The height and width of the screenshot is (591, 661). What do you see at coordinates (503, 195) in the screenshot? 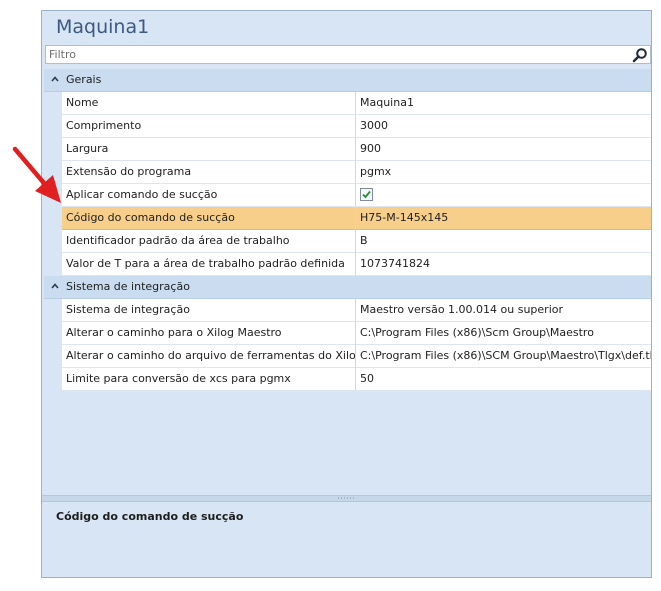
I see `property-value` at bounding box center [503, 195].